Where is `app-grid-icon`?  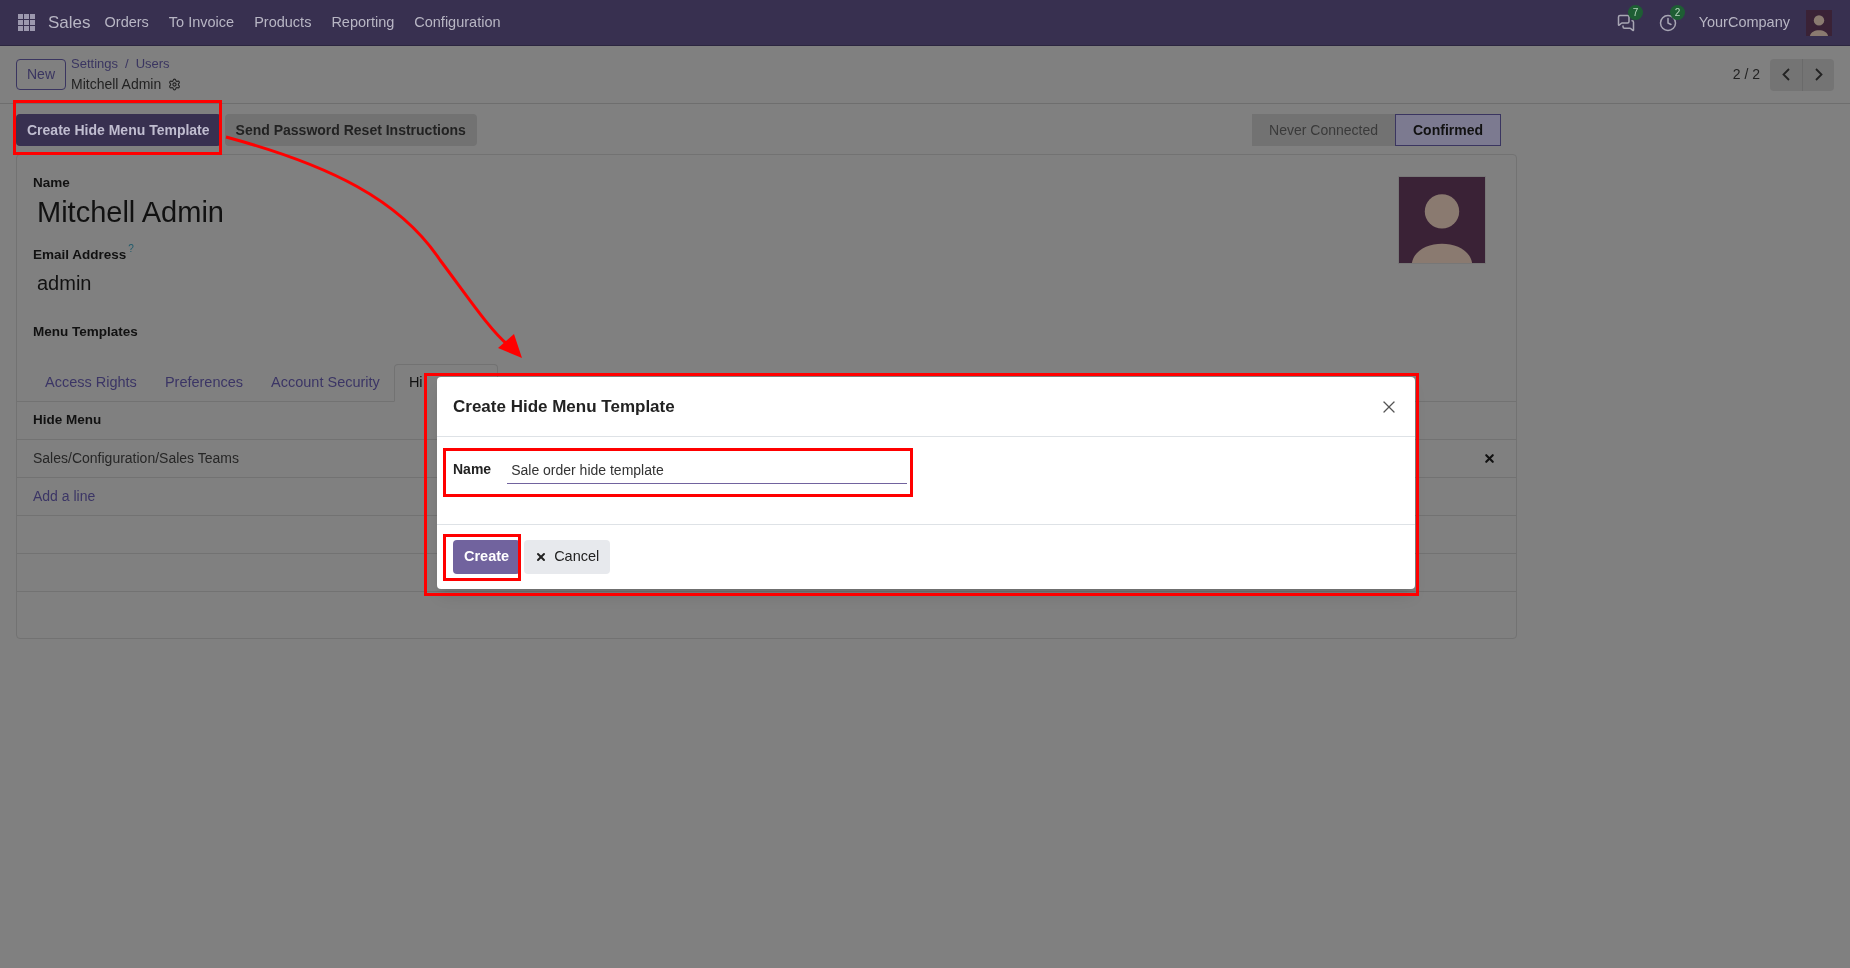
app-grid-icon is located at coordinates (26, 22).